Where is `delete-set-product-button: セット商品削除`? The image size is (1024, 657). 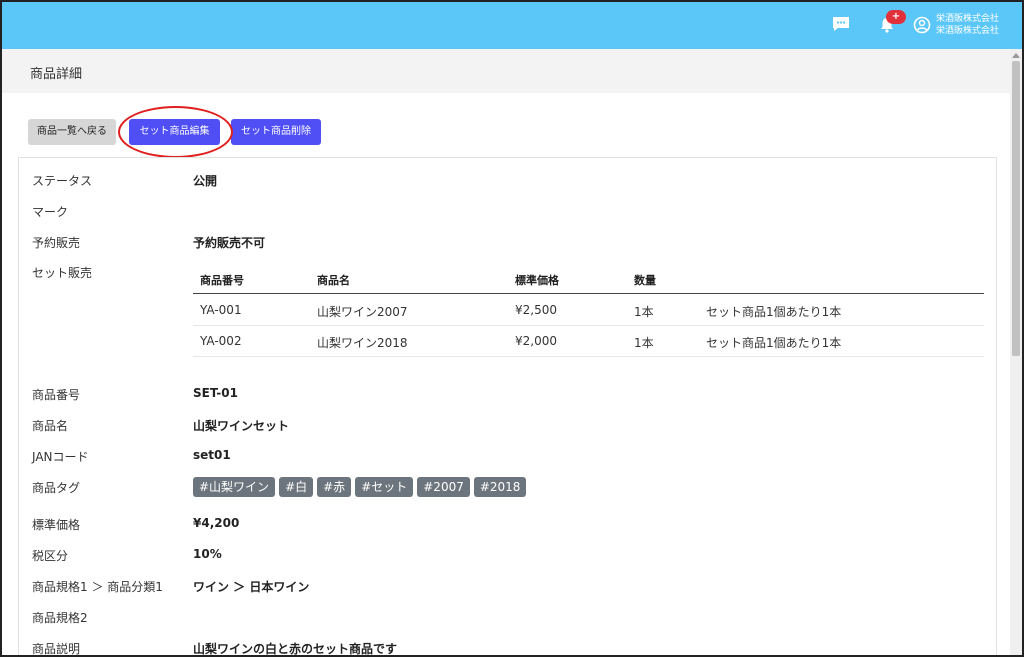 delete-set-product-button: セット商品削除 is located at coordinates (276, 132).